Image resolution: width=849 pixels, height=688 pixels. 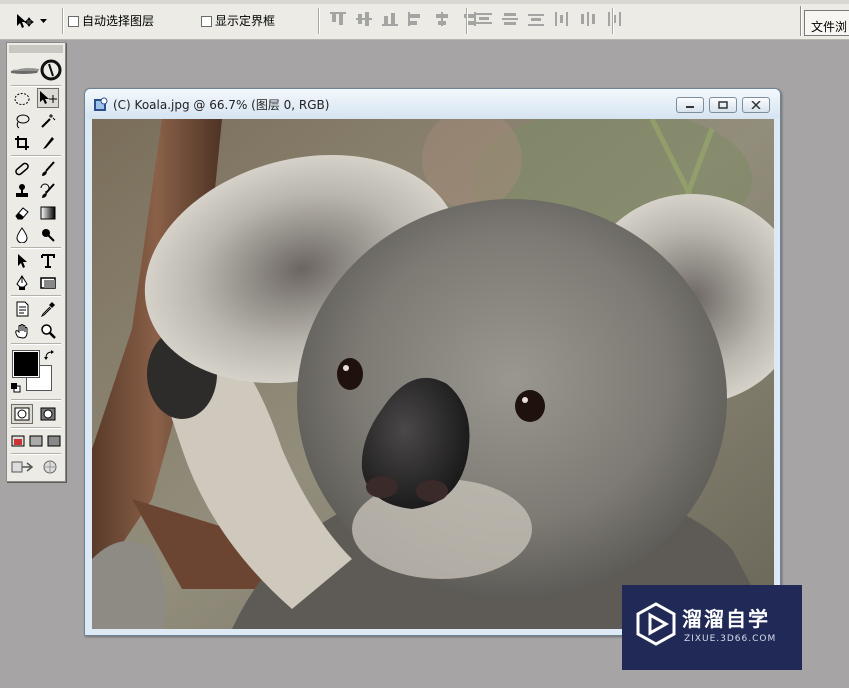 What do you see at coordinates (48, 309) in the screenshot?
I see `eyedropper-tool` at bounding box center [48, 309].